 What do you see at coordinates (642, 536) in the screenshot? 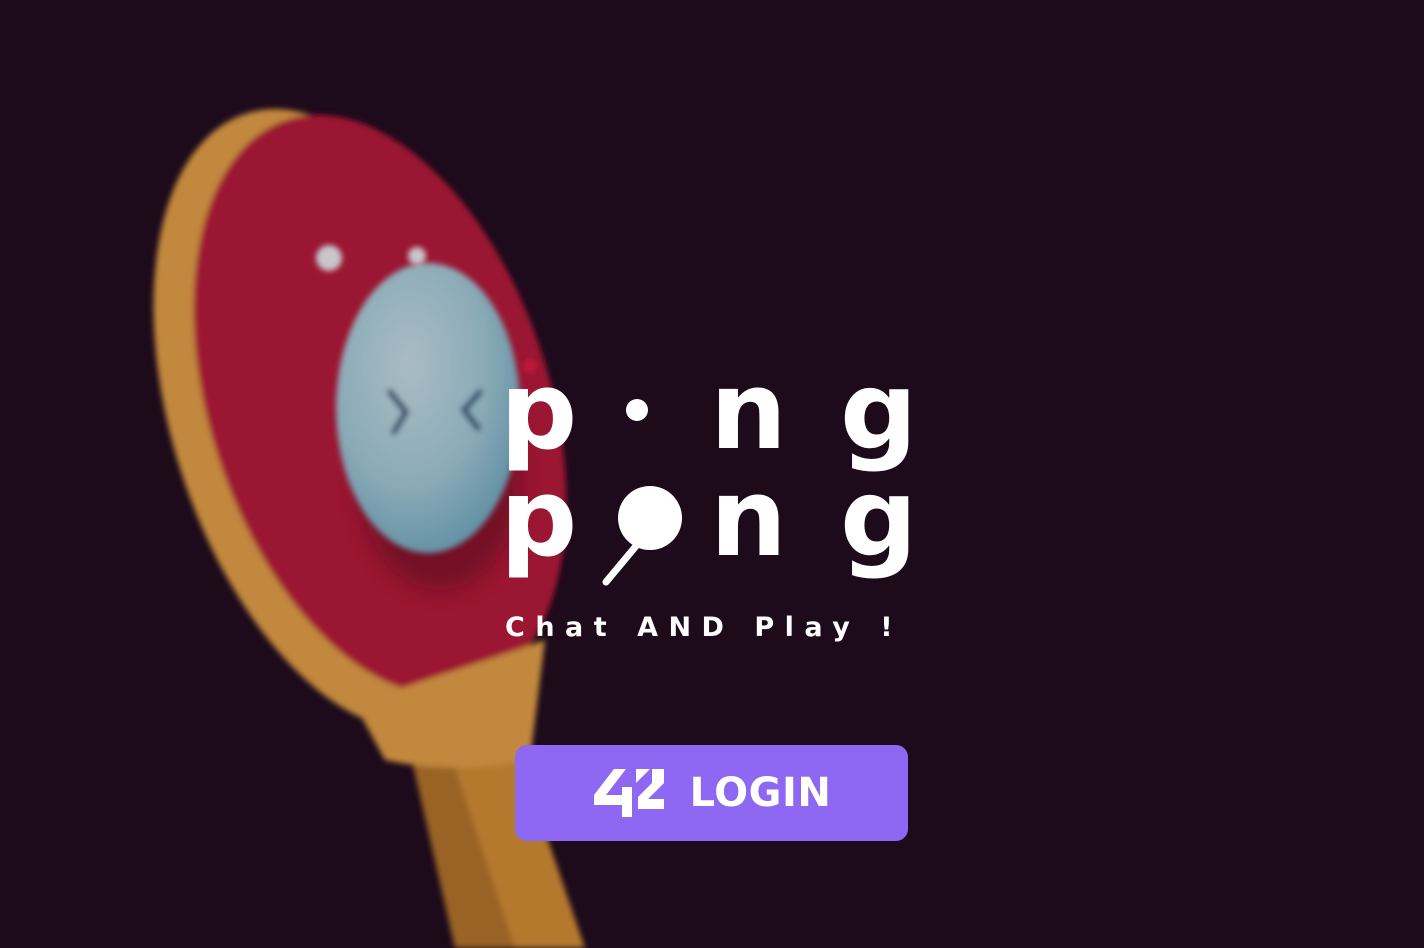
I see `ping-pong-ball-icon` at bounding box center [642, 536].